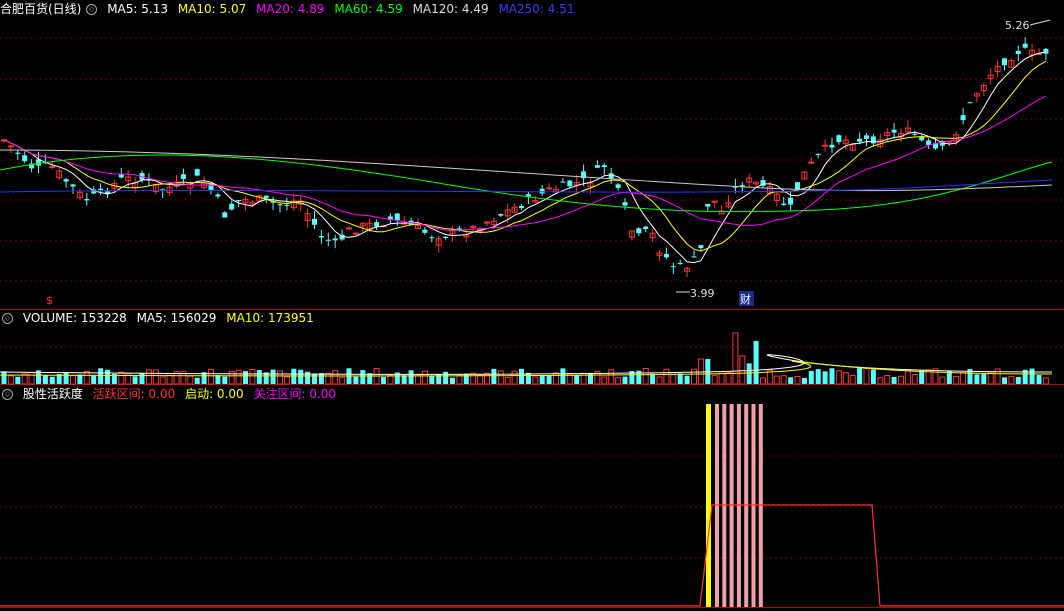 This screenshot has height=611, width=1064. I want to click on start-value: 启动: 0.00, so click(214, 394).